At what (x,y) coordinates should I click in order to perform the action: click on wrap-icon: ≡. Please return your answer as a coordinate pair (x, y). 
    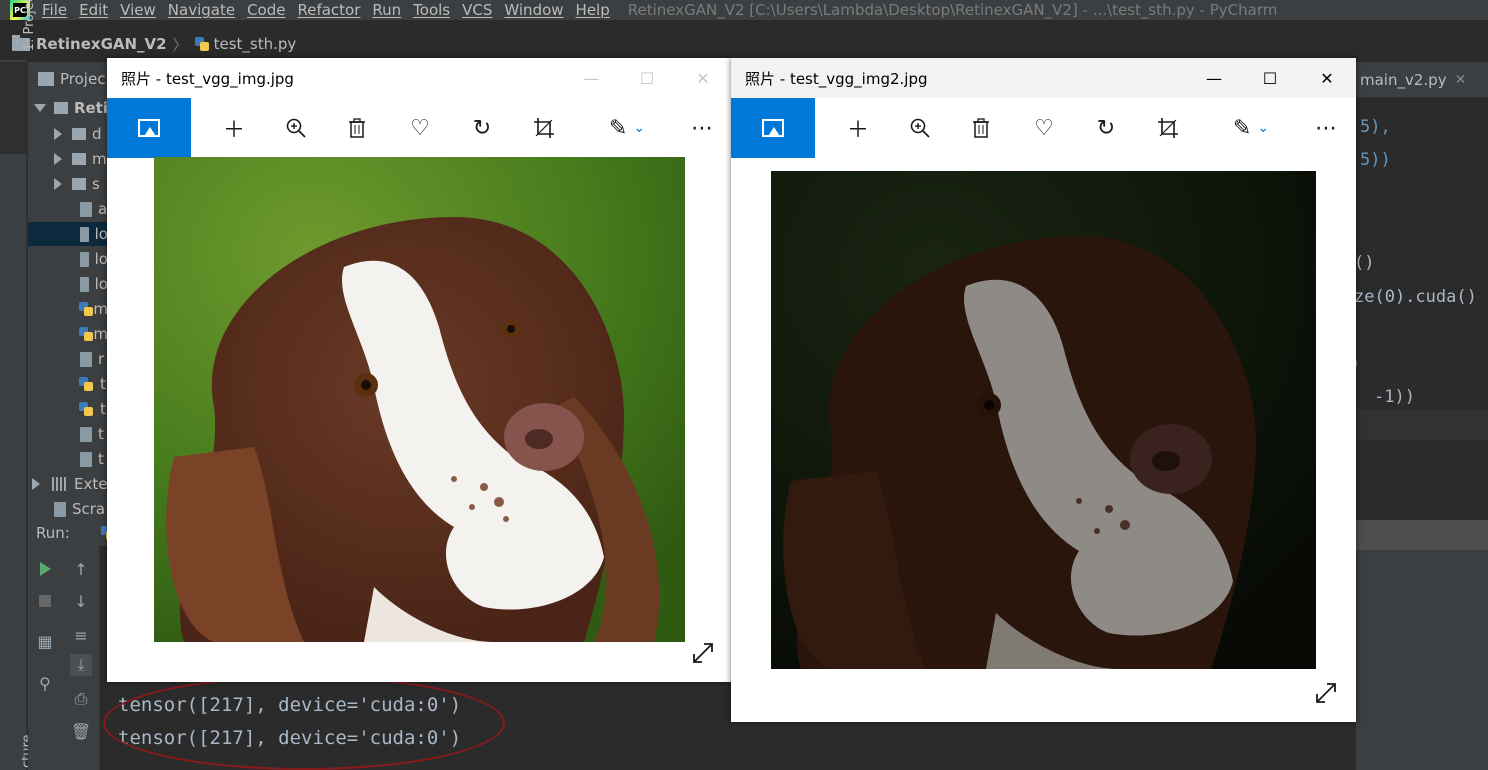
    Looking at the image, I should click on (81, 635).